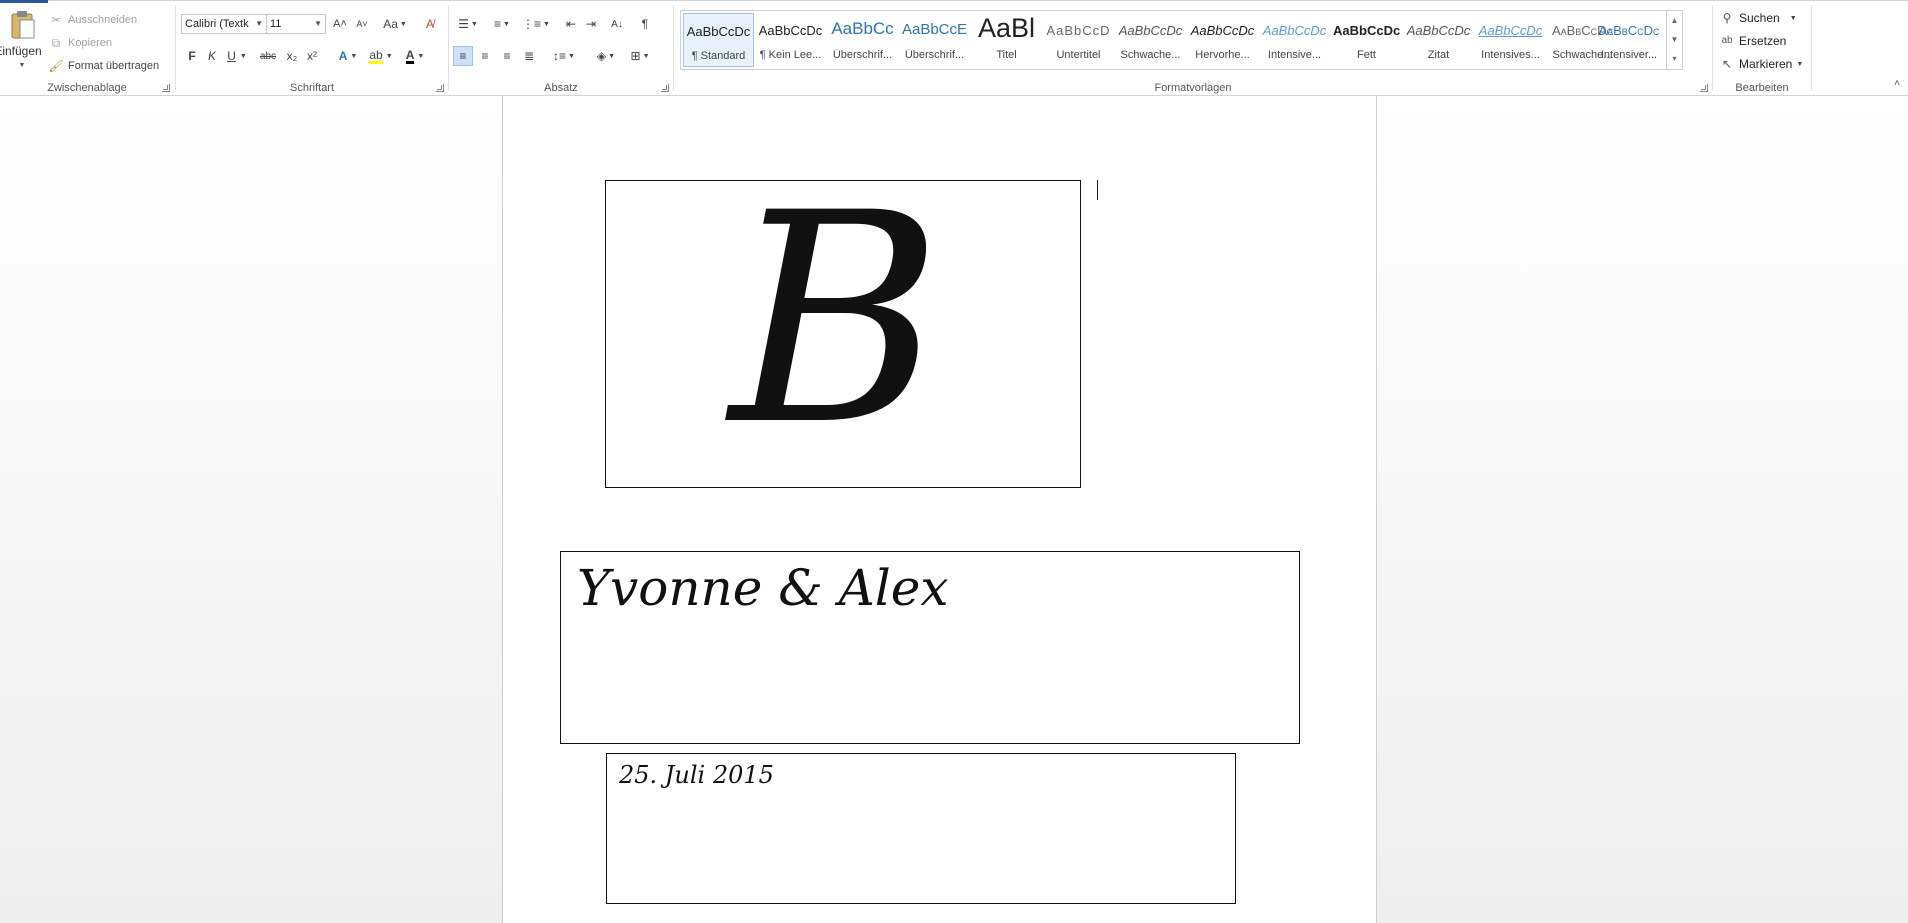 Image resolution: width=1908 pixels, height=923 pixels. What do you see at coordinates (90, 43) in the screenshot?
I see `copy-label: Kopieren` at bounding box center [90, 43].